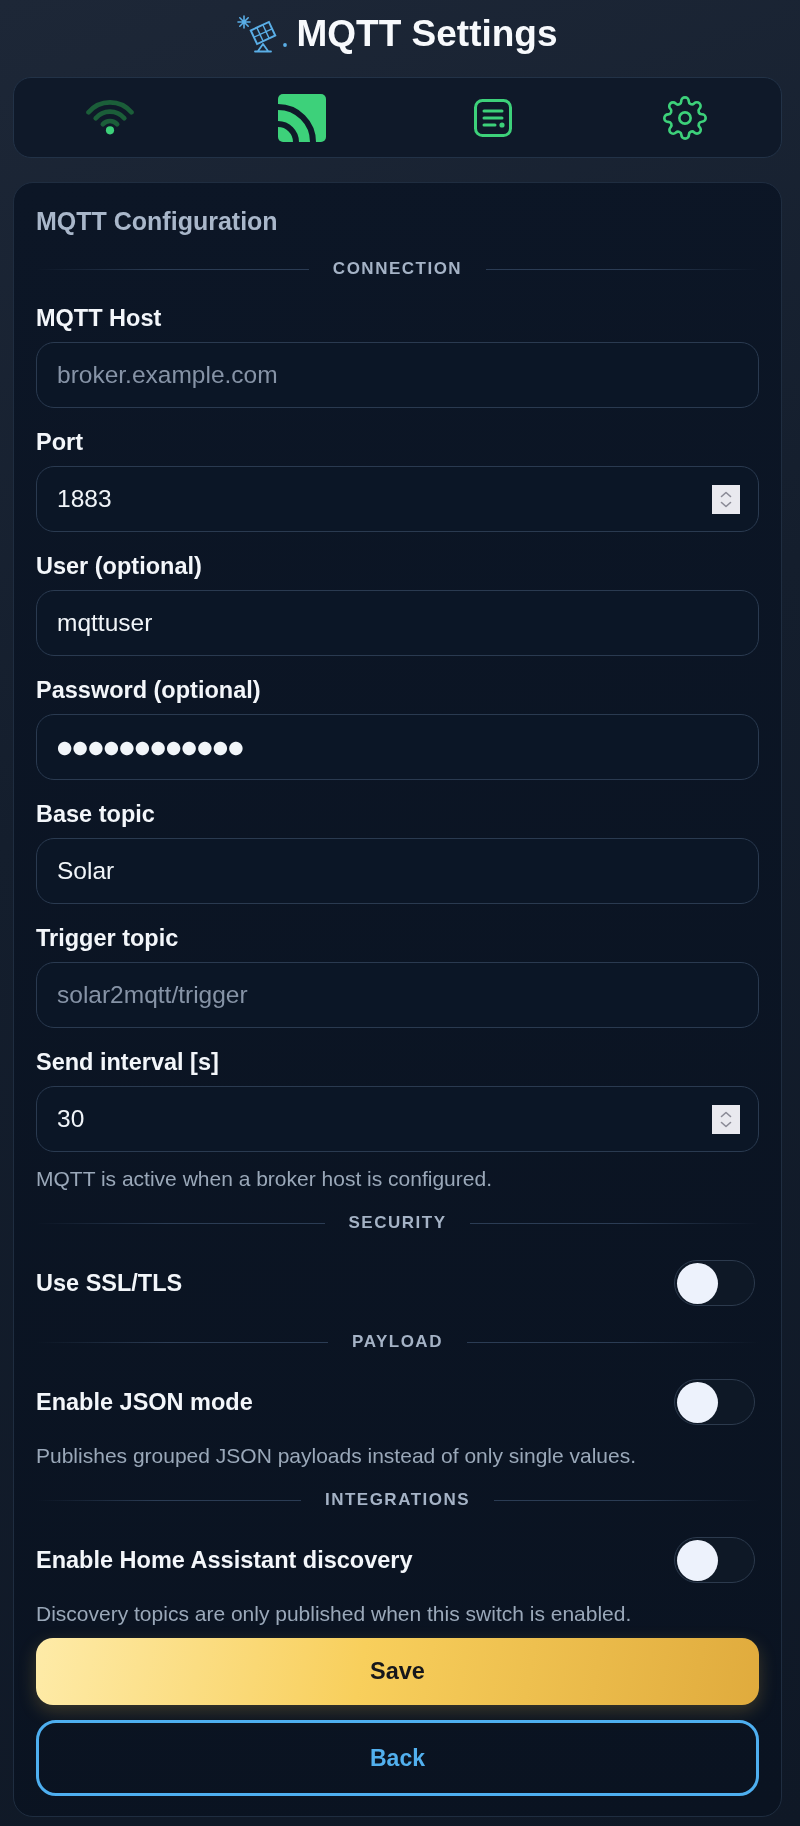  I want to click on section-heading: PAYLOAD, so click(397, 1342).